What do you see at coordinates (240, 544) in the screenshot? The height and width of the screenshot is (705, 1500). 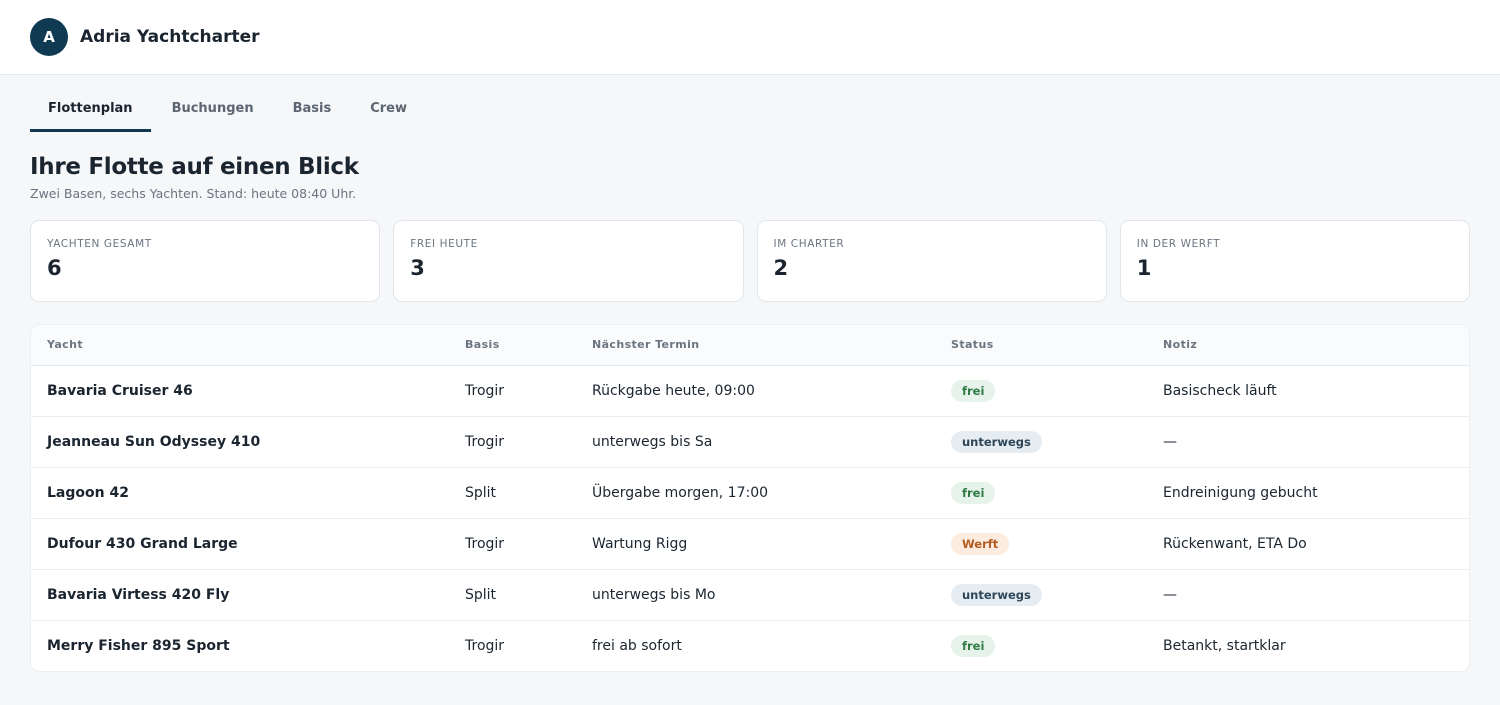 I see `yacht-name: Dufour 430 Grand Large` at bounding box center [240, 544].